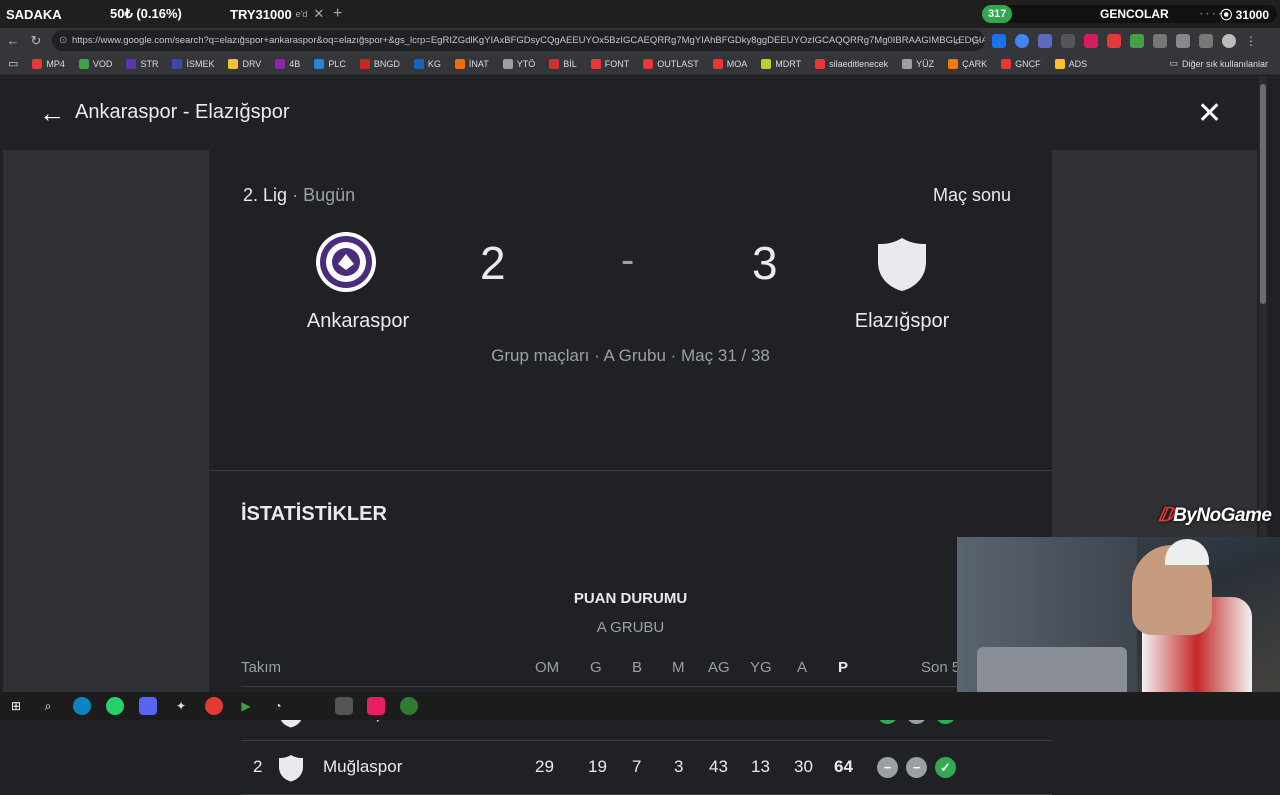  What do you see at coordinates (362, 767) in the screenshot?
I see `team-name: Muğlaspor` at bounding box center [362, 767].